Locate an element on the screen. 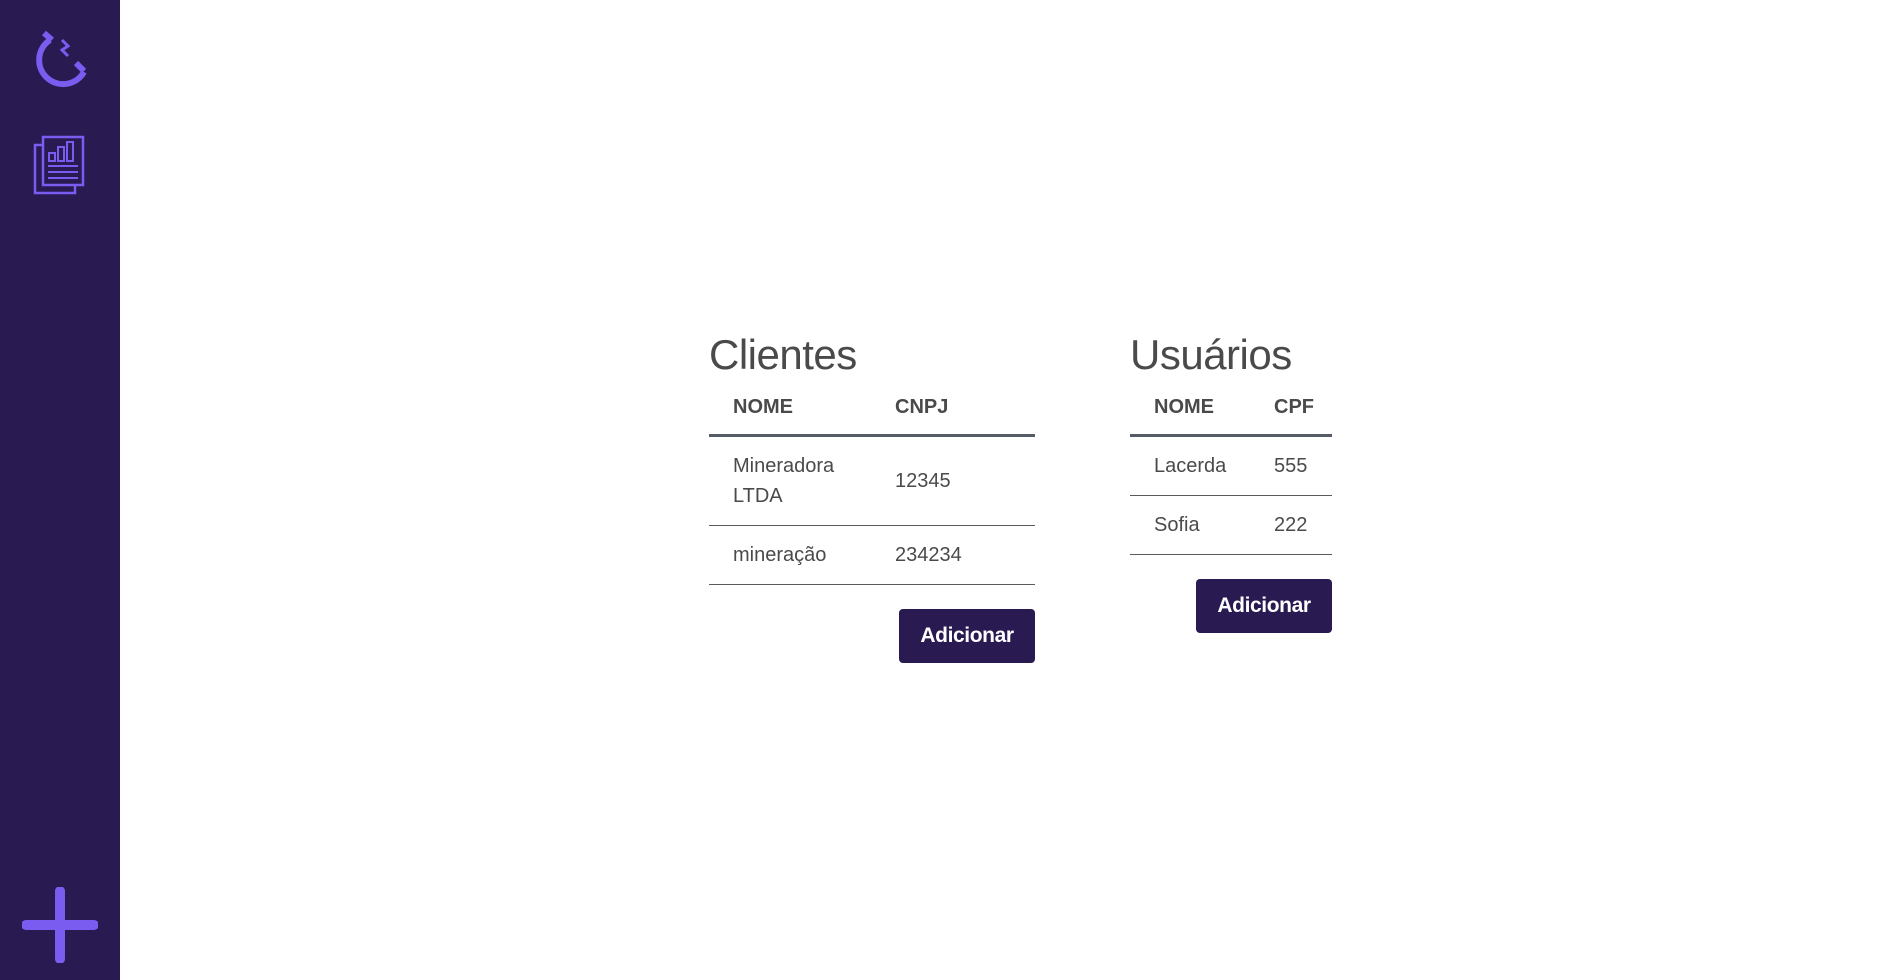 The width and height of the screenshot is (1904, 980). plus-icon is located at coordinates (60, 926).